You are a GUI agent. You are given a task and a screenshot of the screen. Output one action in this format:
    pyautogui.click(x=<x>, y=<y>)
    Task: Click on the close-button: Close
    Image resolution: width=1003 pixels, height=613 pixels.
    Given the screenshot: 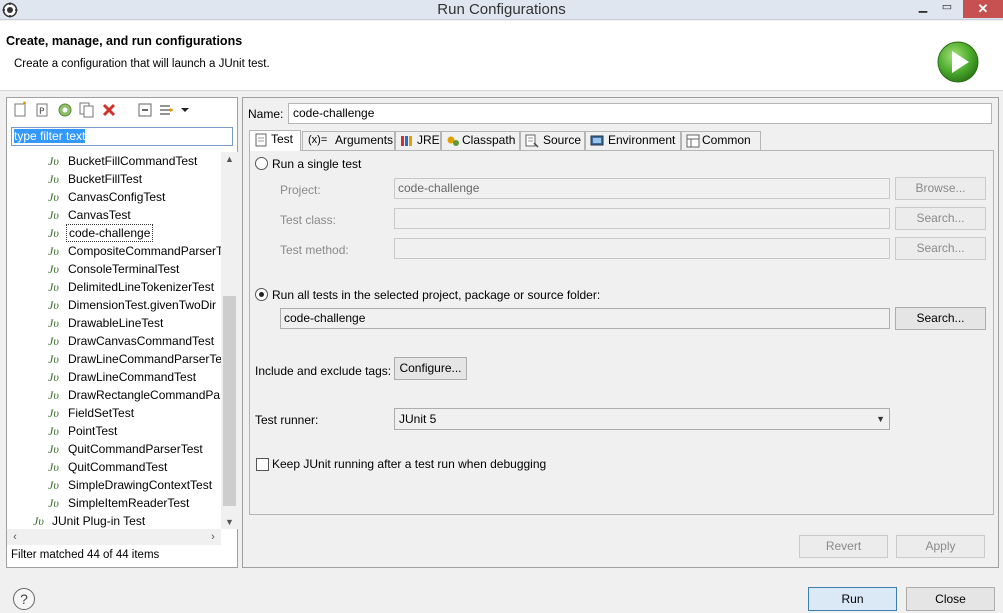 What is the action you would take?
    pyautogui.click(x=950, y=599)
    